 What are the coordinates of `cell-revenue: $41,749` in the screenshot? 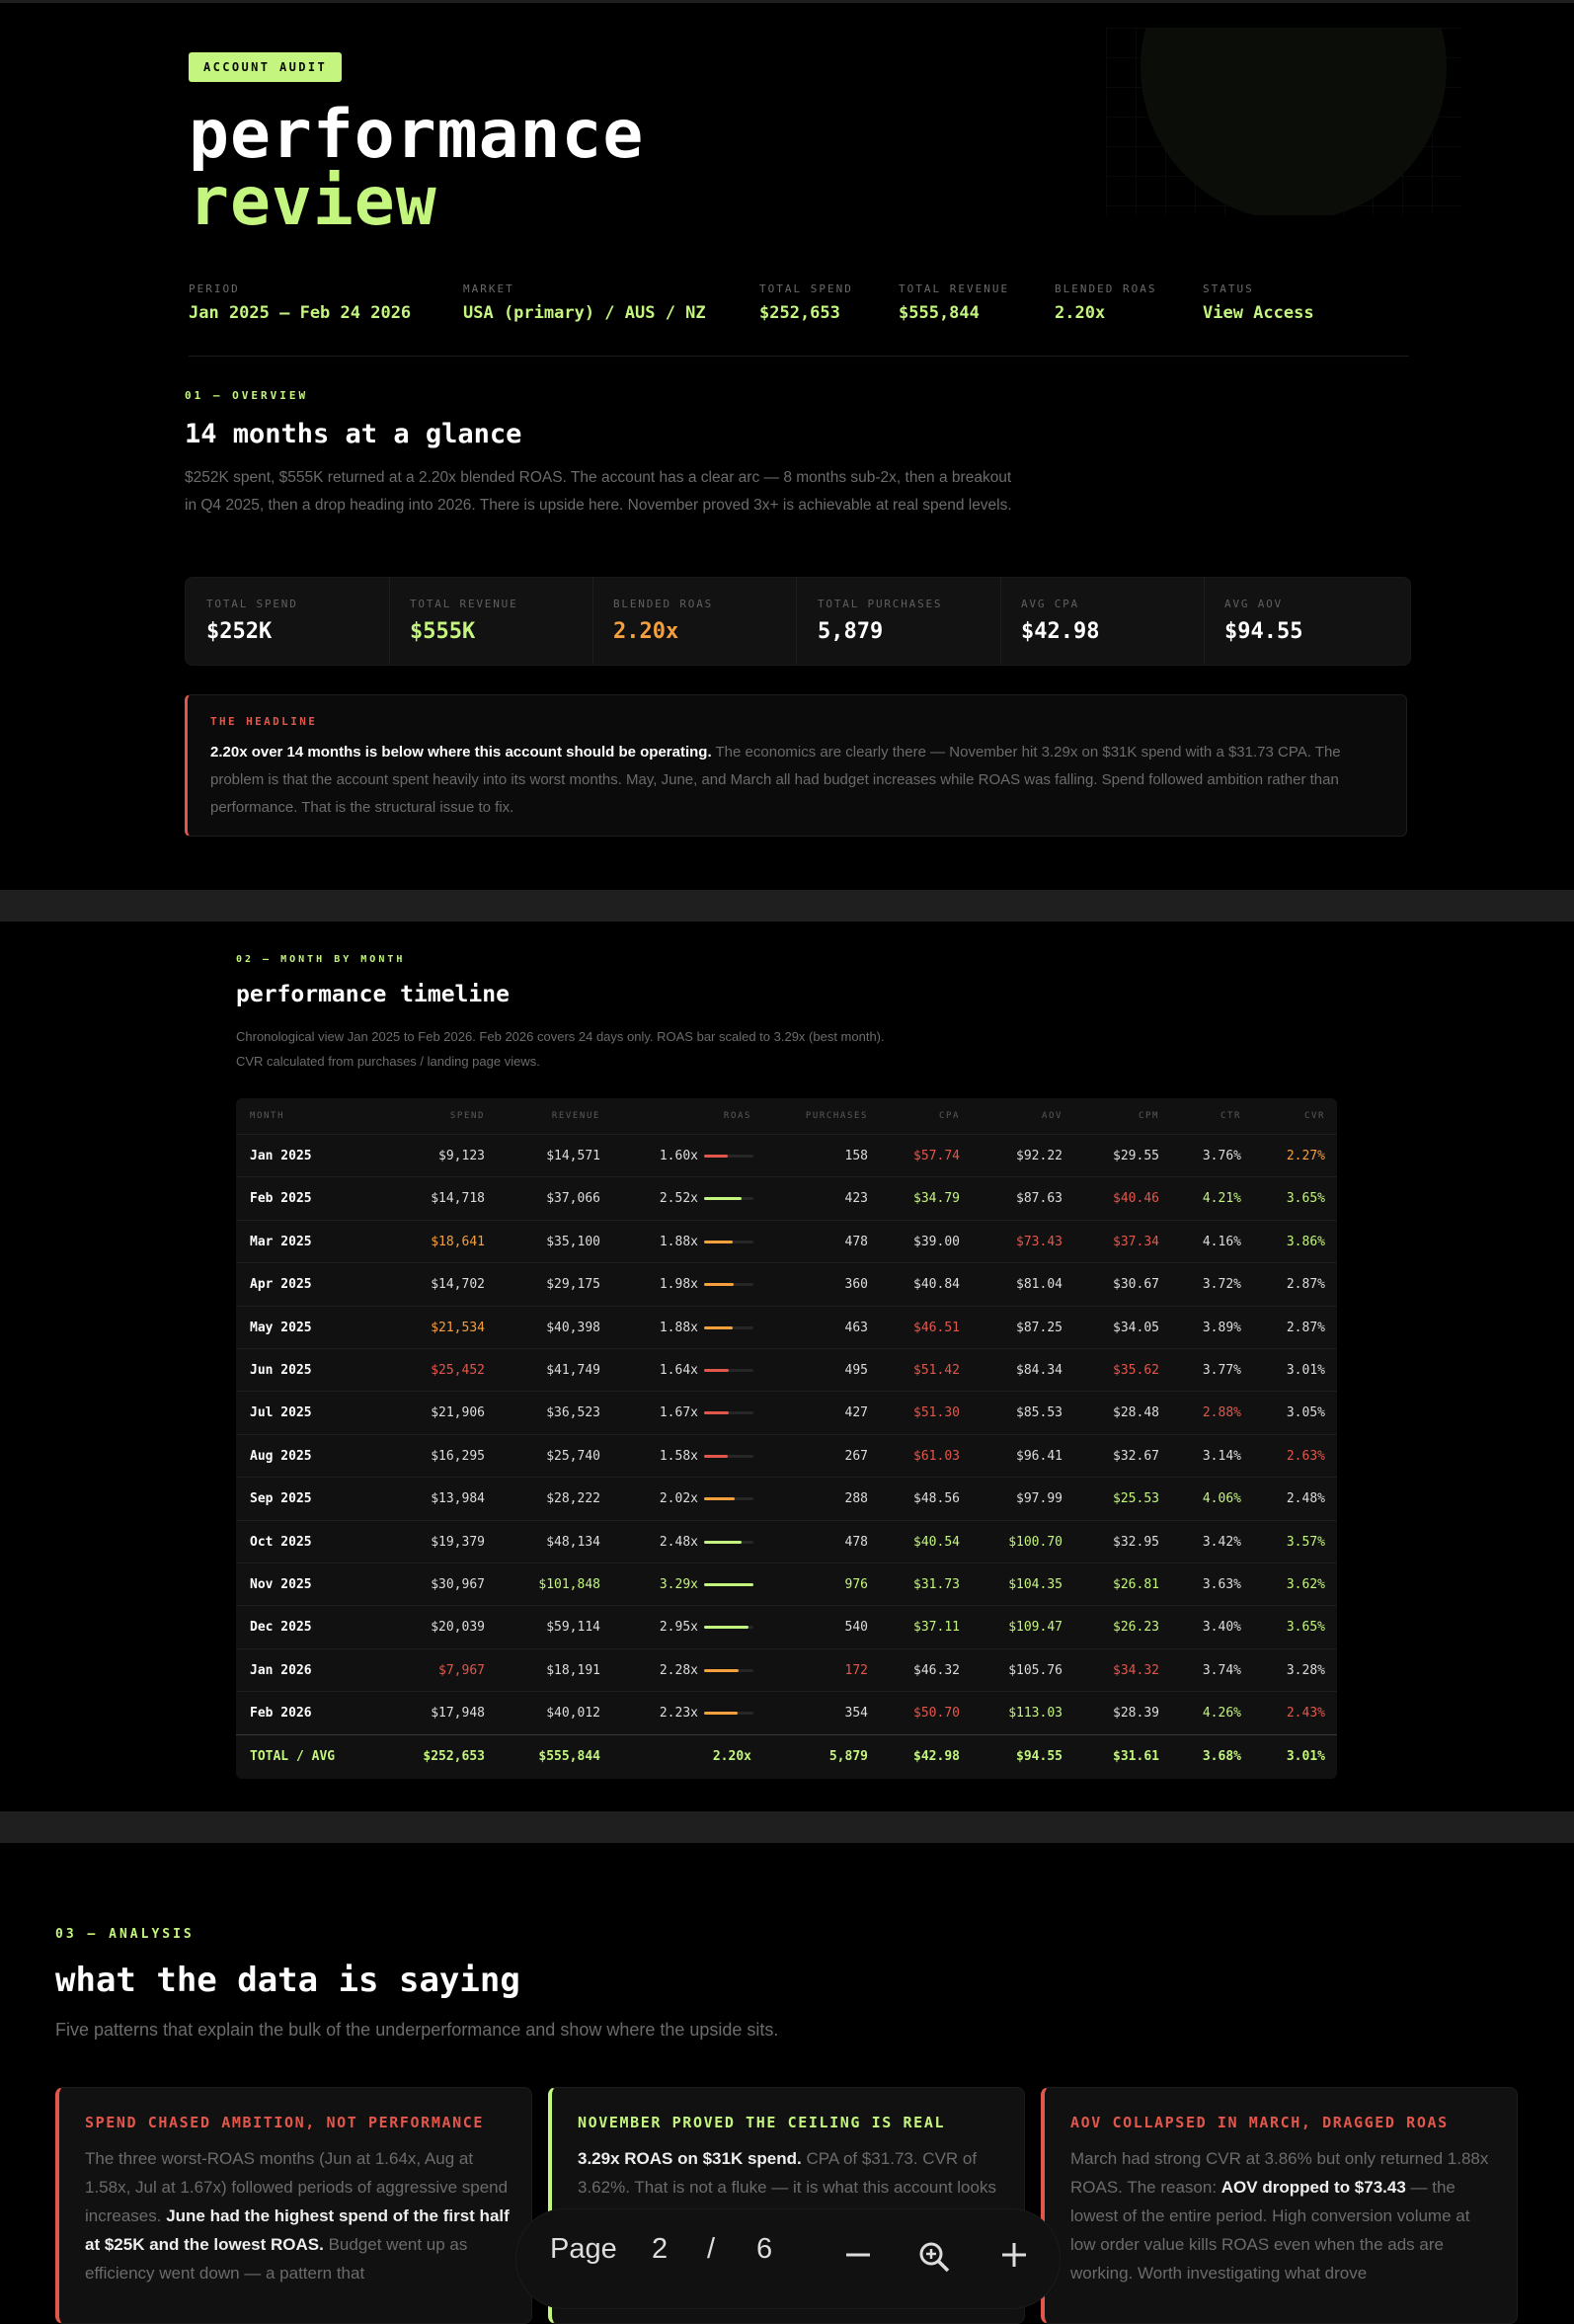 It's located at (573, 1371).